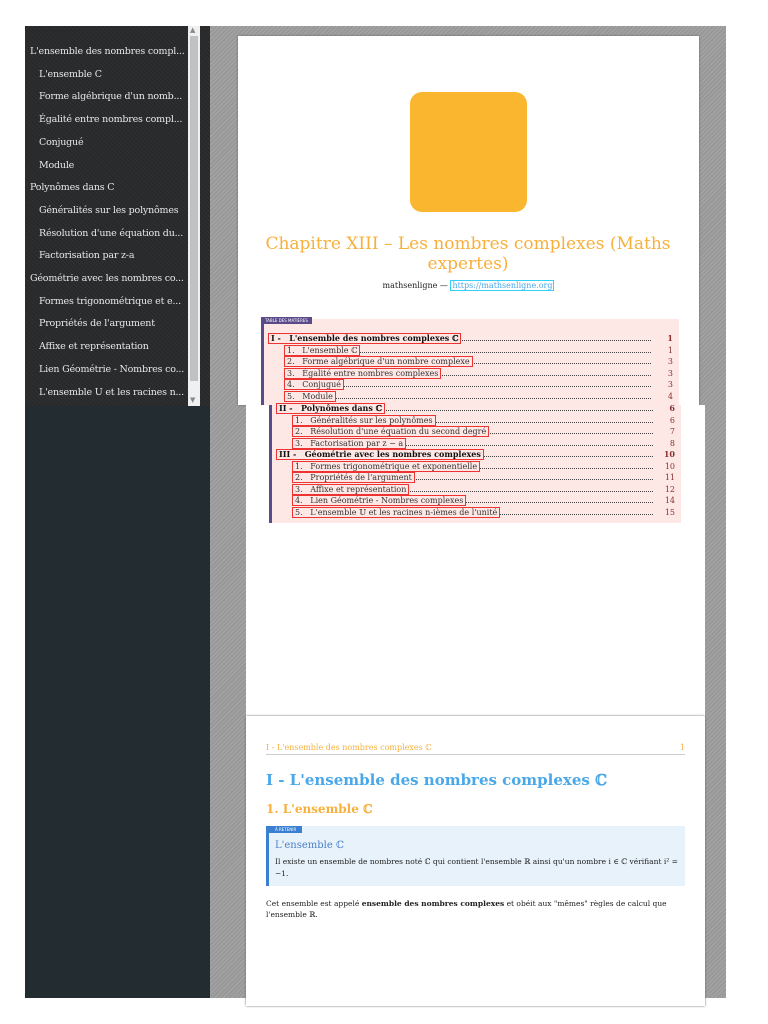  Describe the element at coordinates (672, 431) in the screenshot. I see `toc-page-number: 7` at that location.